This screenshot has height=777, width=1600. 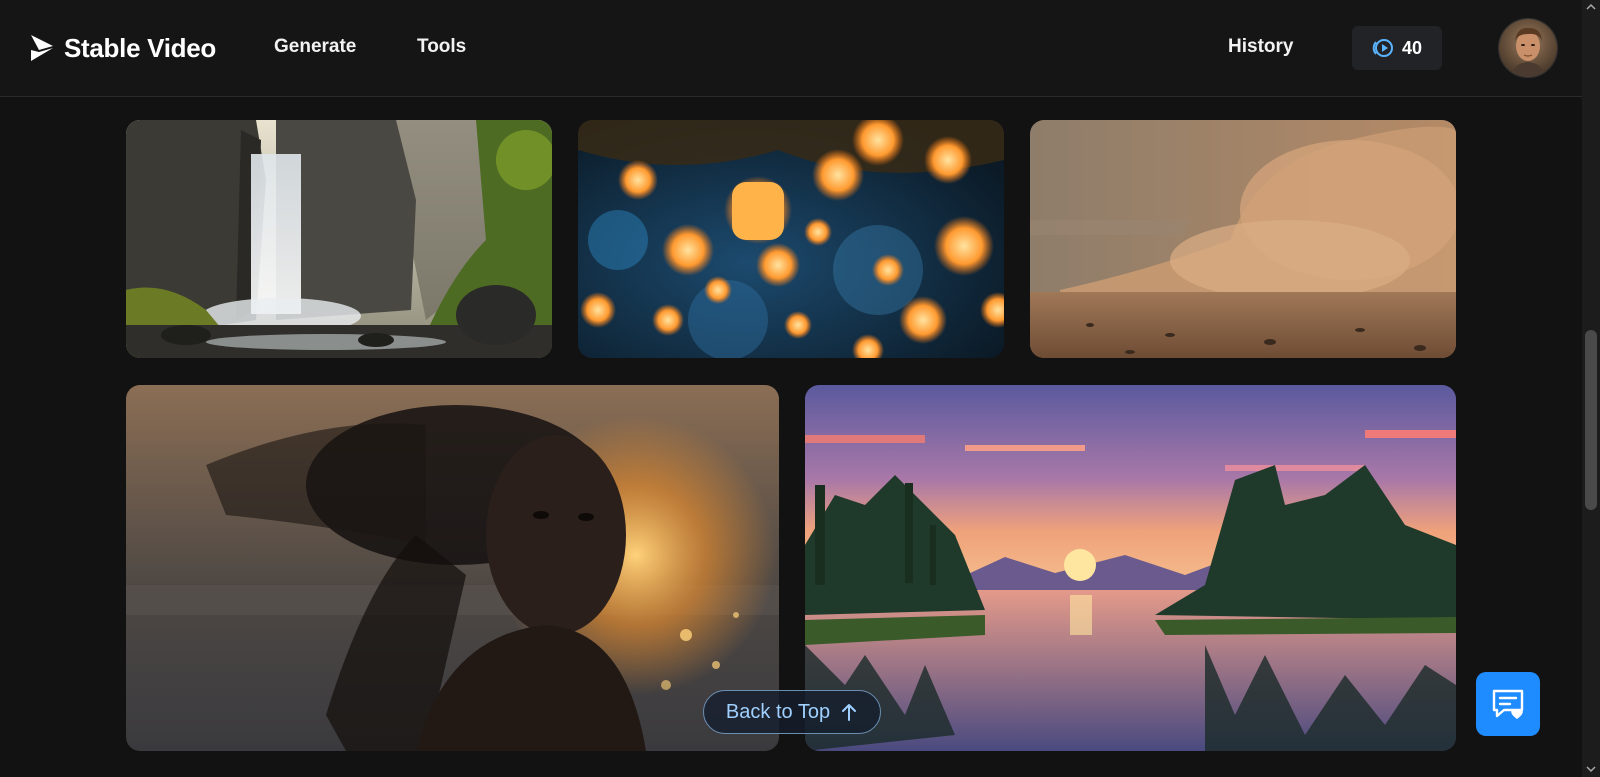 What do you see at coordinates (441, 47) in the screenshot?
I see `nav-tools: Tools` at bounding box center [441, 47].